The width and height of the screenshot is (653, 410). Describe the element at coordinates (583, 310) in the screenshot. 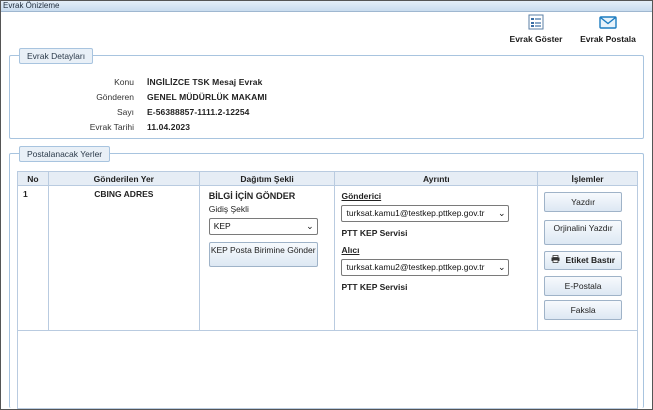

I see `faksla-button: Faksla` at that location.